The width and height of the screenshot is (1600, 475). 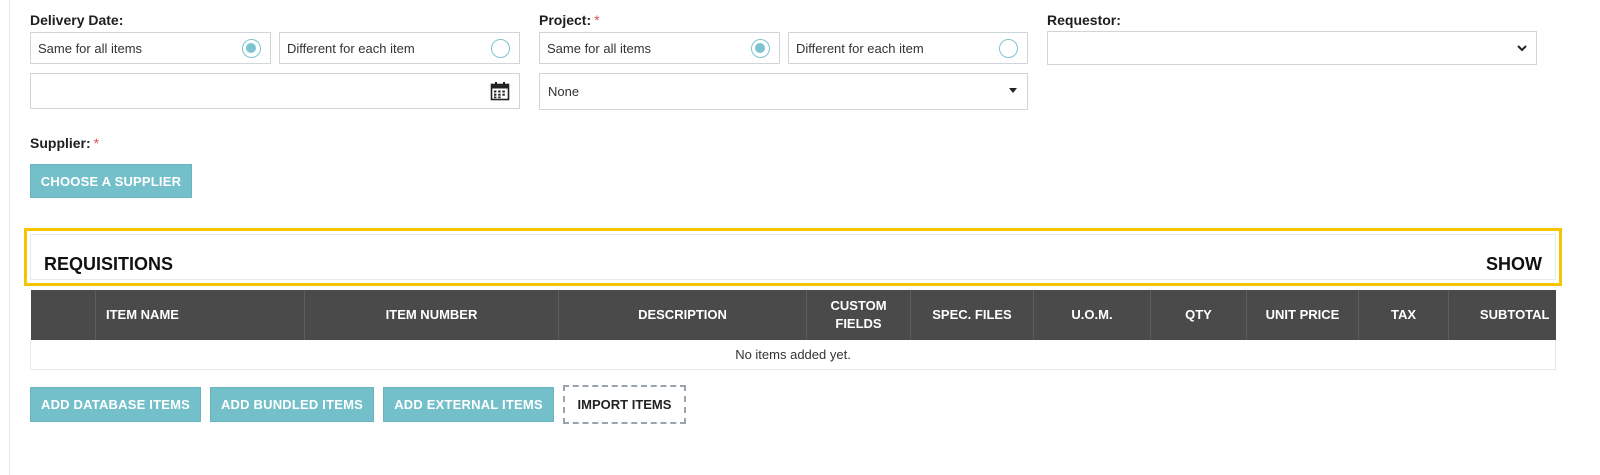 What do you see at coordinates (599, 48) in the screenshot?
I see `project-same-label: Same for all items` at bounding box center [599, 48].